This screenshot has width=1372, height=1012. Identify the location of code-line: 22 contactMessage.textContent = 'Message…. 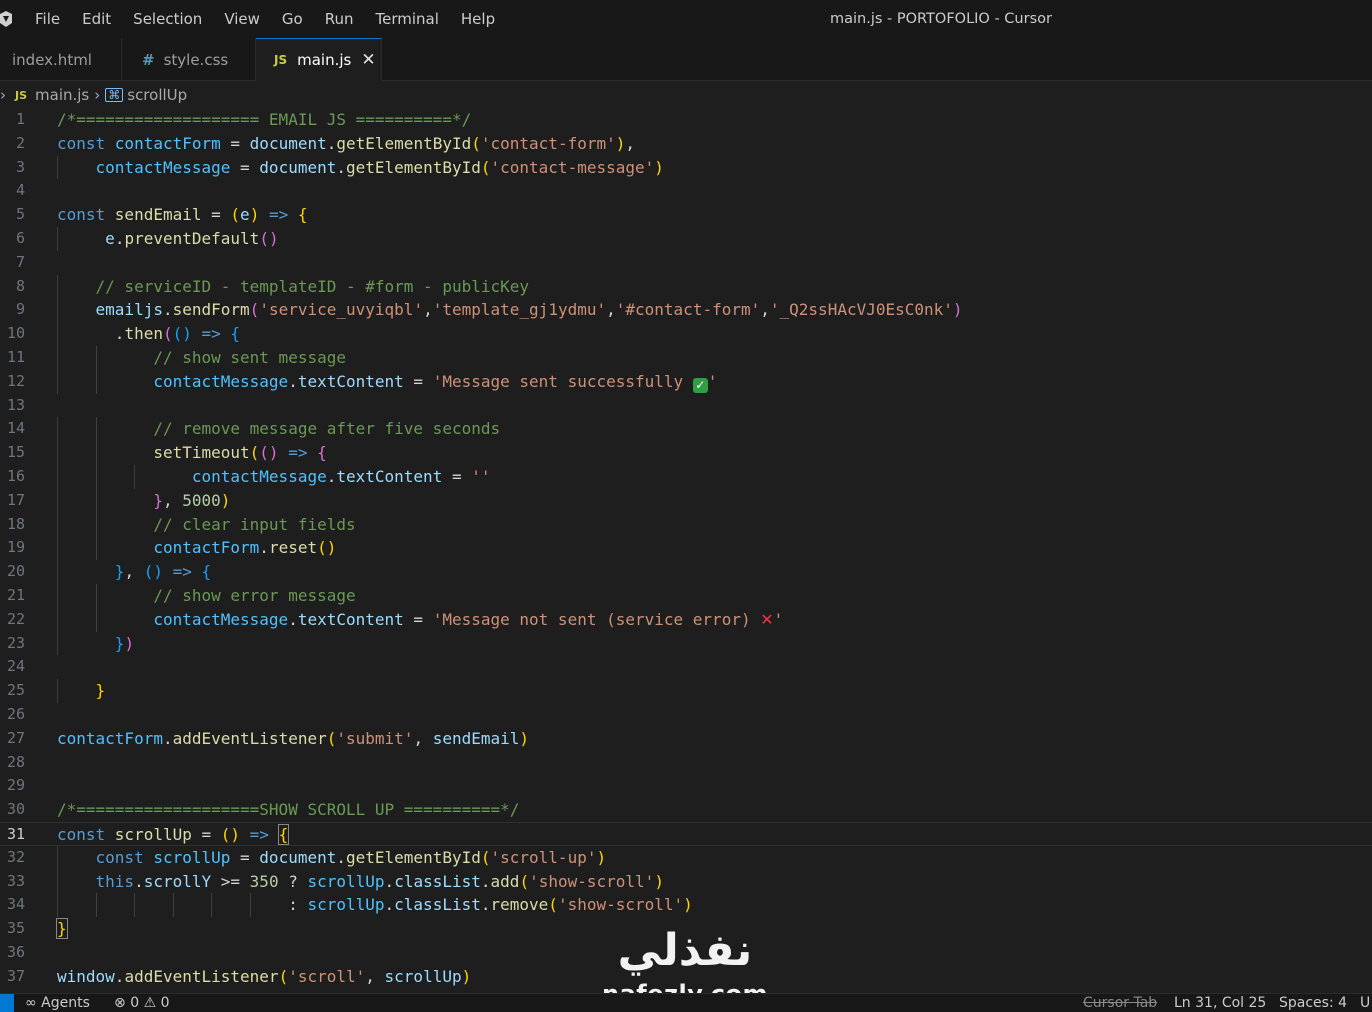
(686, 619).